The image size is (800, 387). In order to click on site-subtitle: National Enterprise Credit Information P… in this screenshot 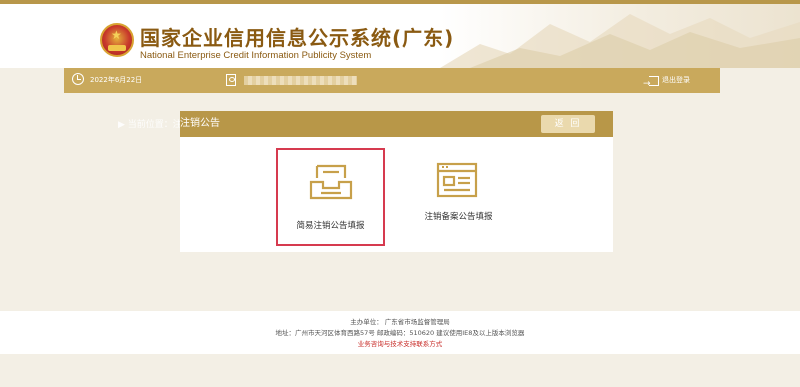, I will do `click(256, 55)`.